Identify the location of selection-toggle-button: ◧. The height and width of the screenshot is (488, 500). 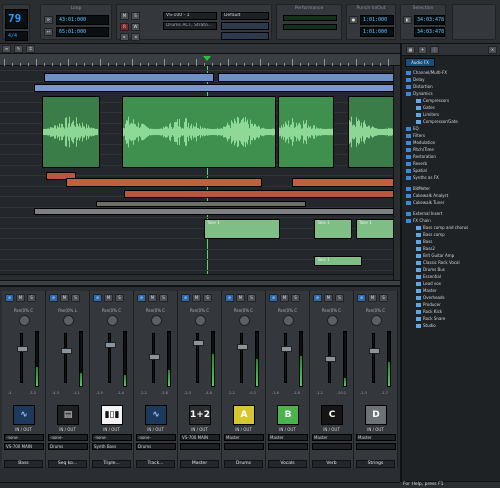
(407, 20).